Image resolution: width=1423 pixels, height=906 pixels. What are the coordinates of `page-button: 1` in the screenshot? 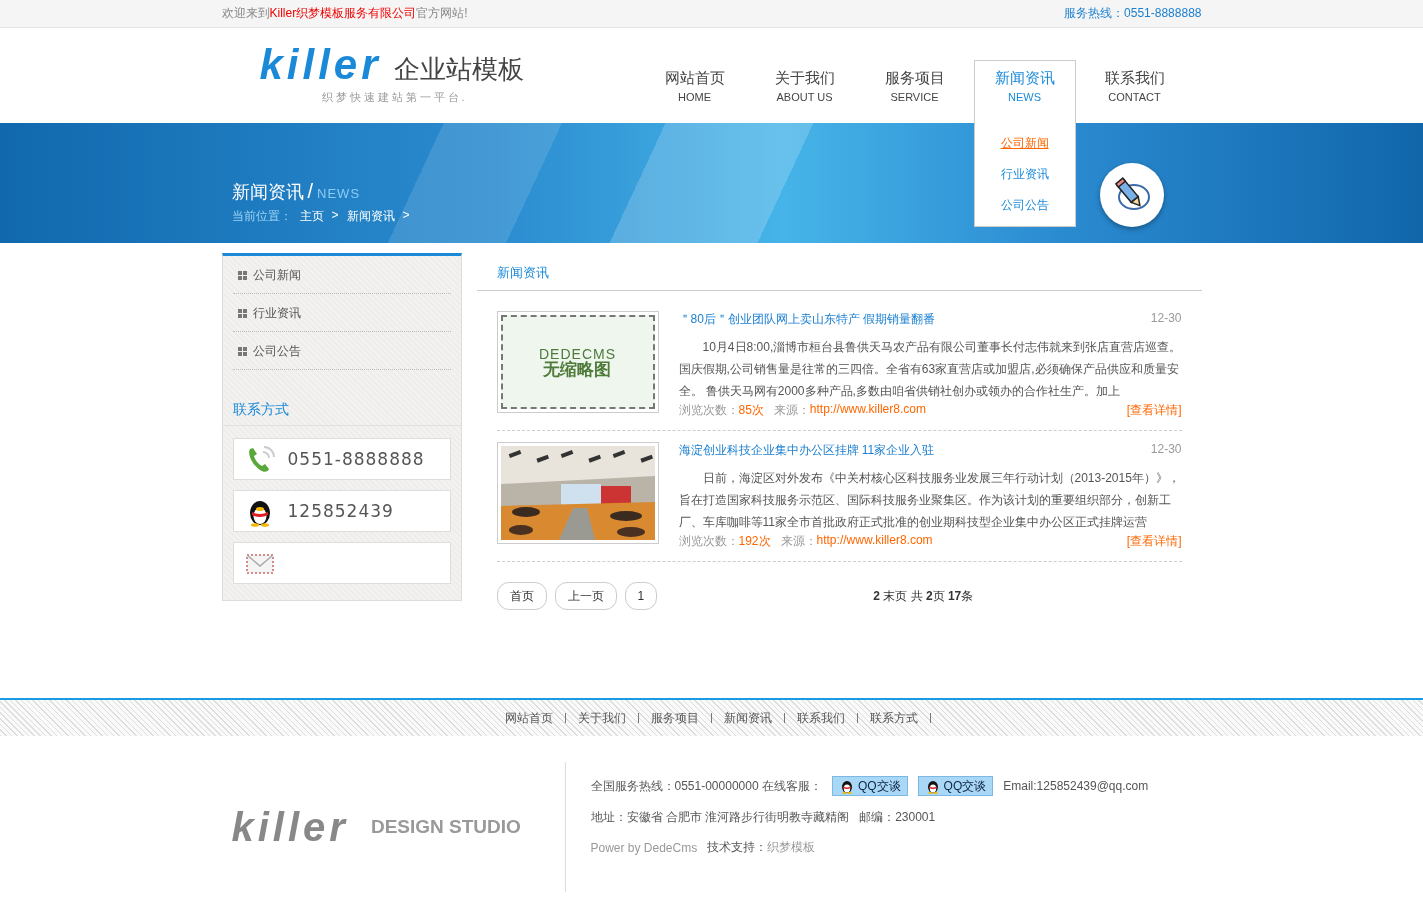 It's located at (641, 596).